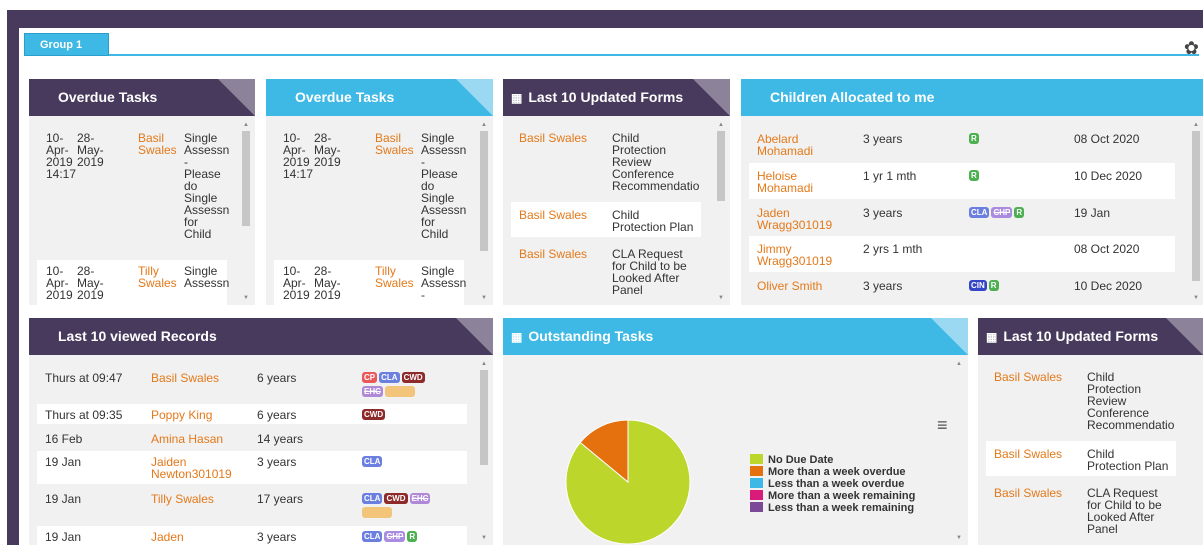 Image resolution: width=1203 pixels, height=545 pixels. Describe the element at coordinates (370, 378) in the screenshot. I see `status-badge: CP` at that location.